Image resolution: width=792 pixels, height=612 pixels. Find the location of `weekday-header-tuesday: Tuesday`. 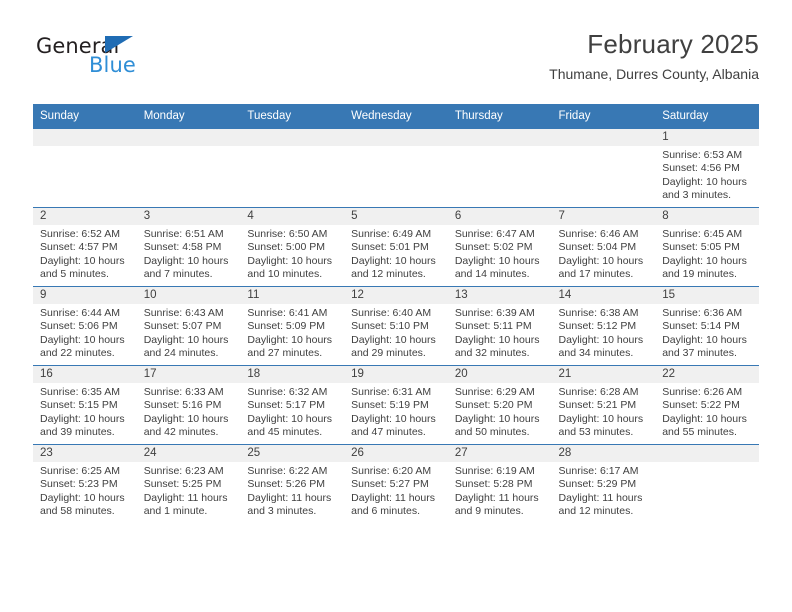

weekday-header-tuesday: Tuesday is located at coordinates (292, 116).